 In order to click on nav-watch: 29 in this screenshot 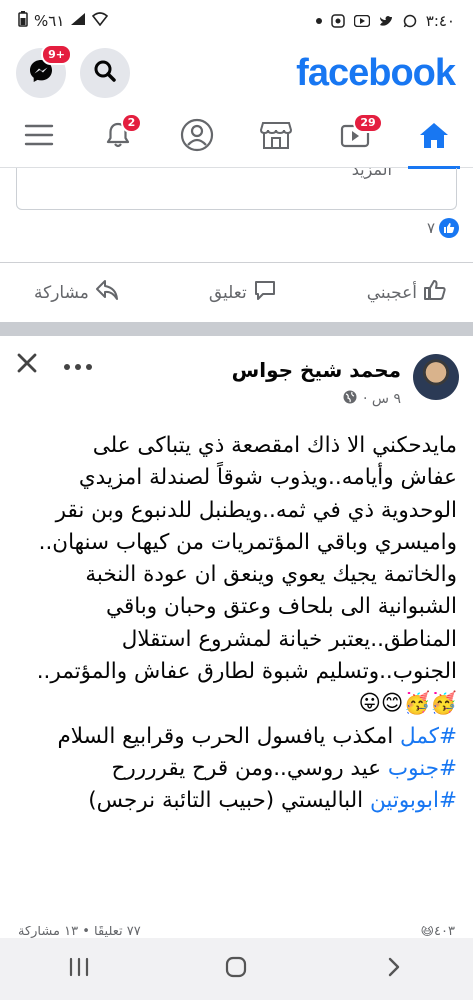, I will do `click(355, 137)`.